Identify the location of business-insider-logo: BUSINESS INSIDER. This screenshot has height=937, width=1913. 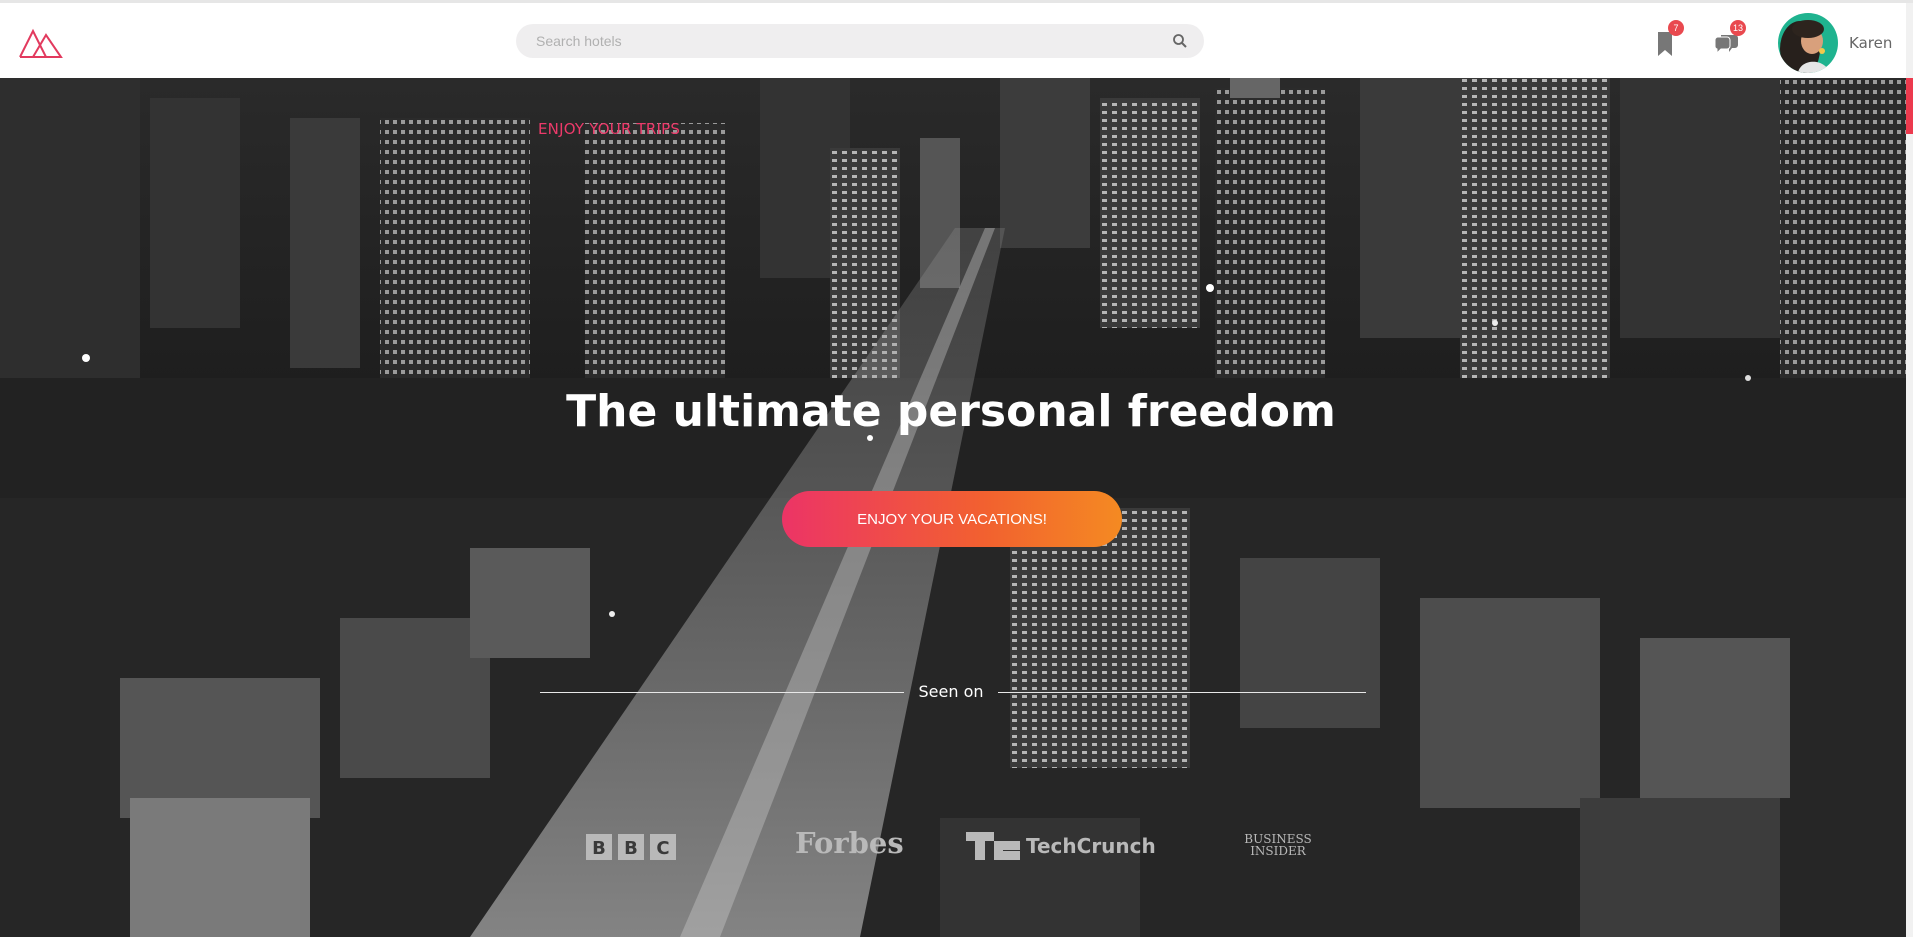
(1278, 845).